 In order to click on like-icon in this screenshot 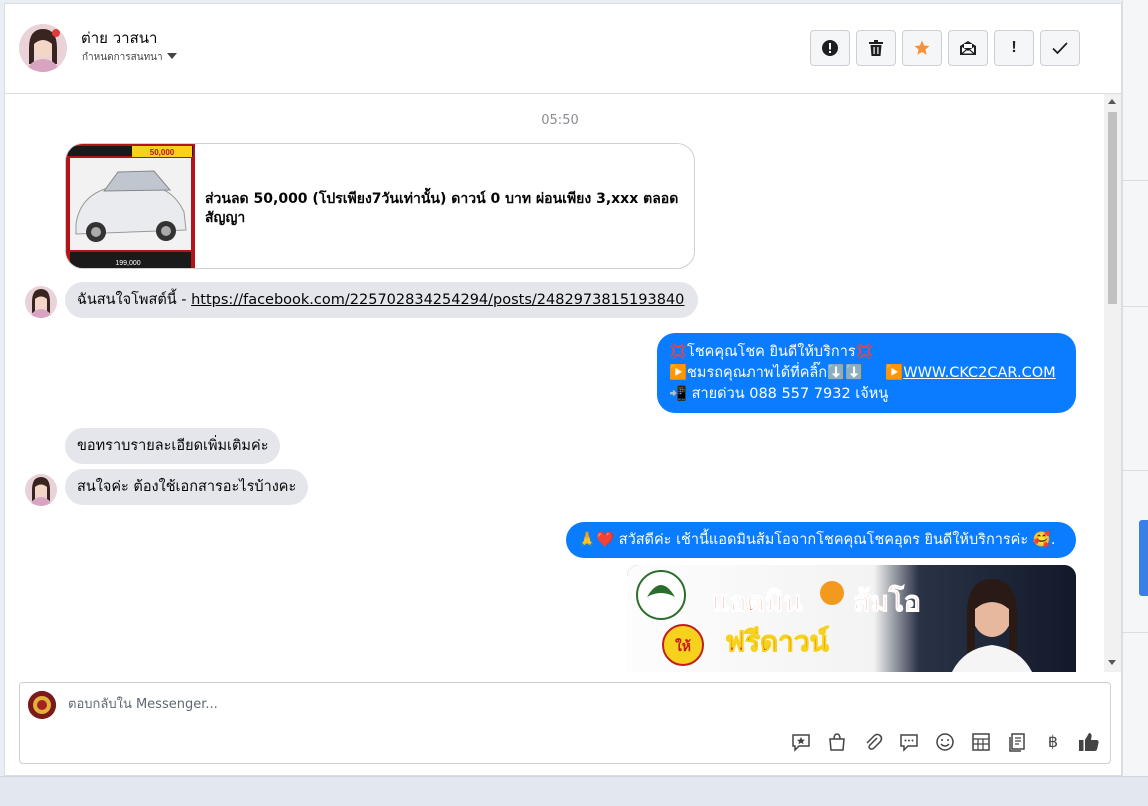, I will do `click(1089, 742)`.